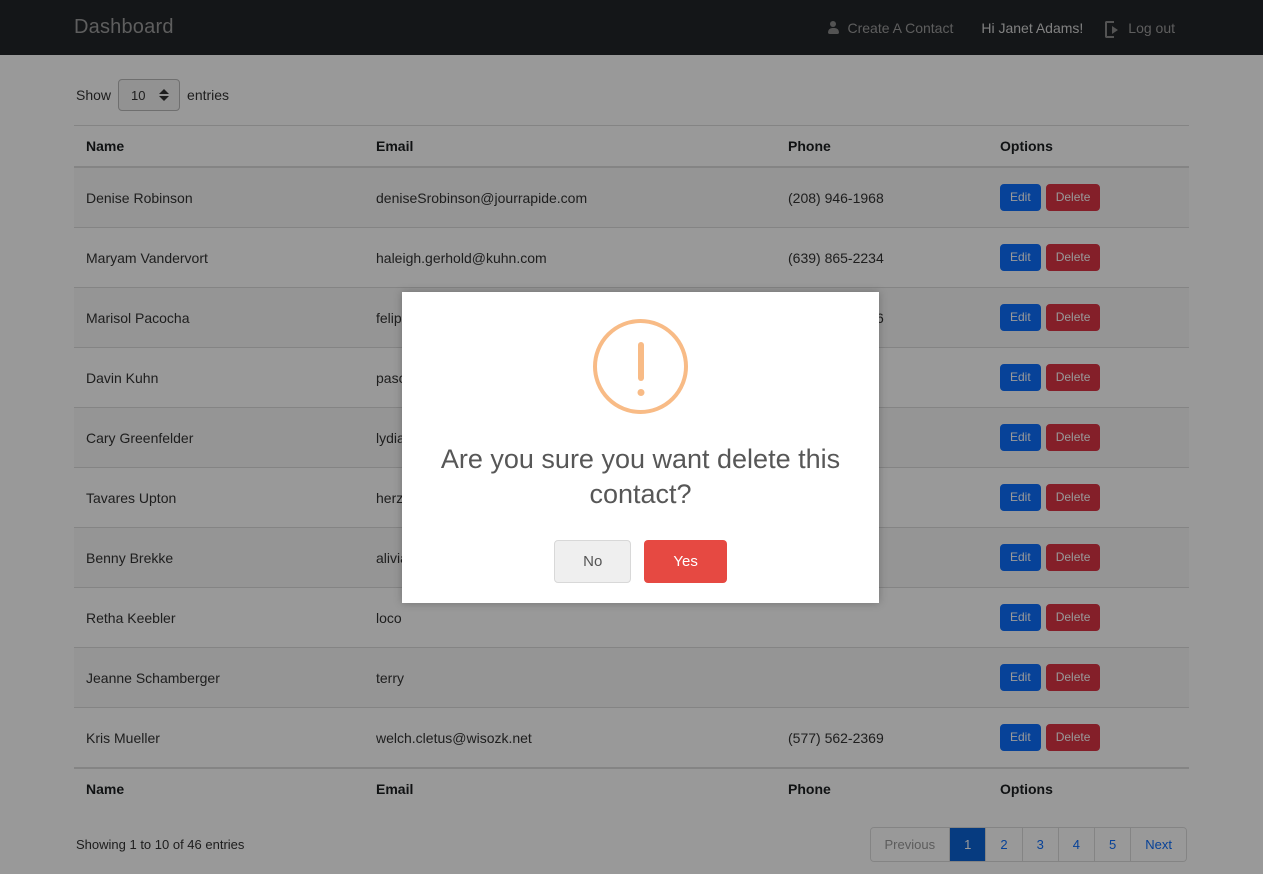 The image size is (1263, 874). I want to click on warning-exclamation-icon, so click(640, 366).